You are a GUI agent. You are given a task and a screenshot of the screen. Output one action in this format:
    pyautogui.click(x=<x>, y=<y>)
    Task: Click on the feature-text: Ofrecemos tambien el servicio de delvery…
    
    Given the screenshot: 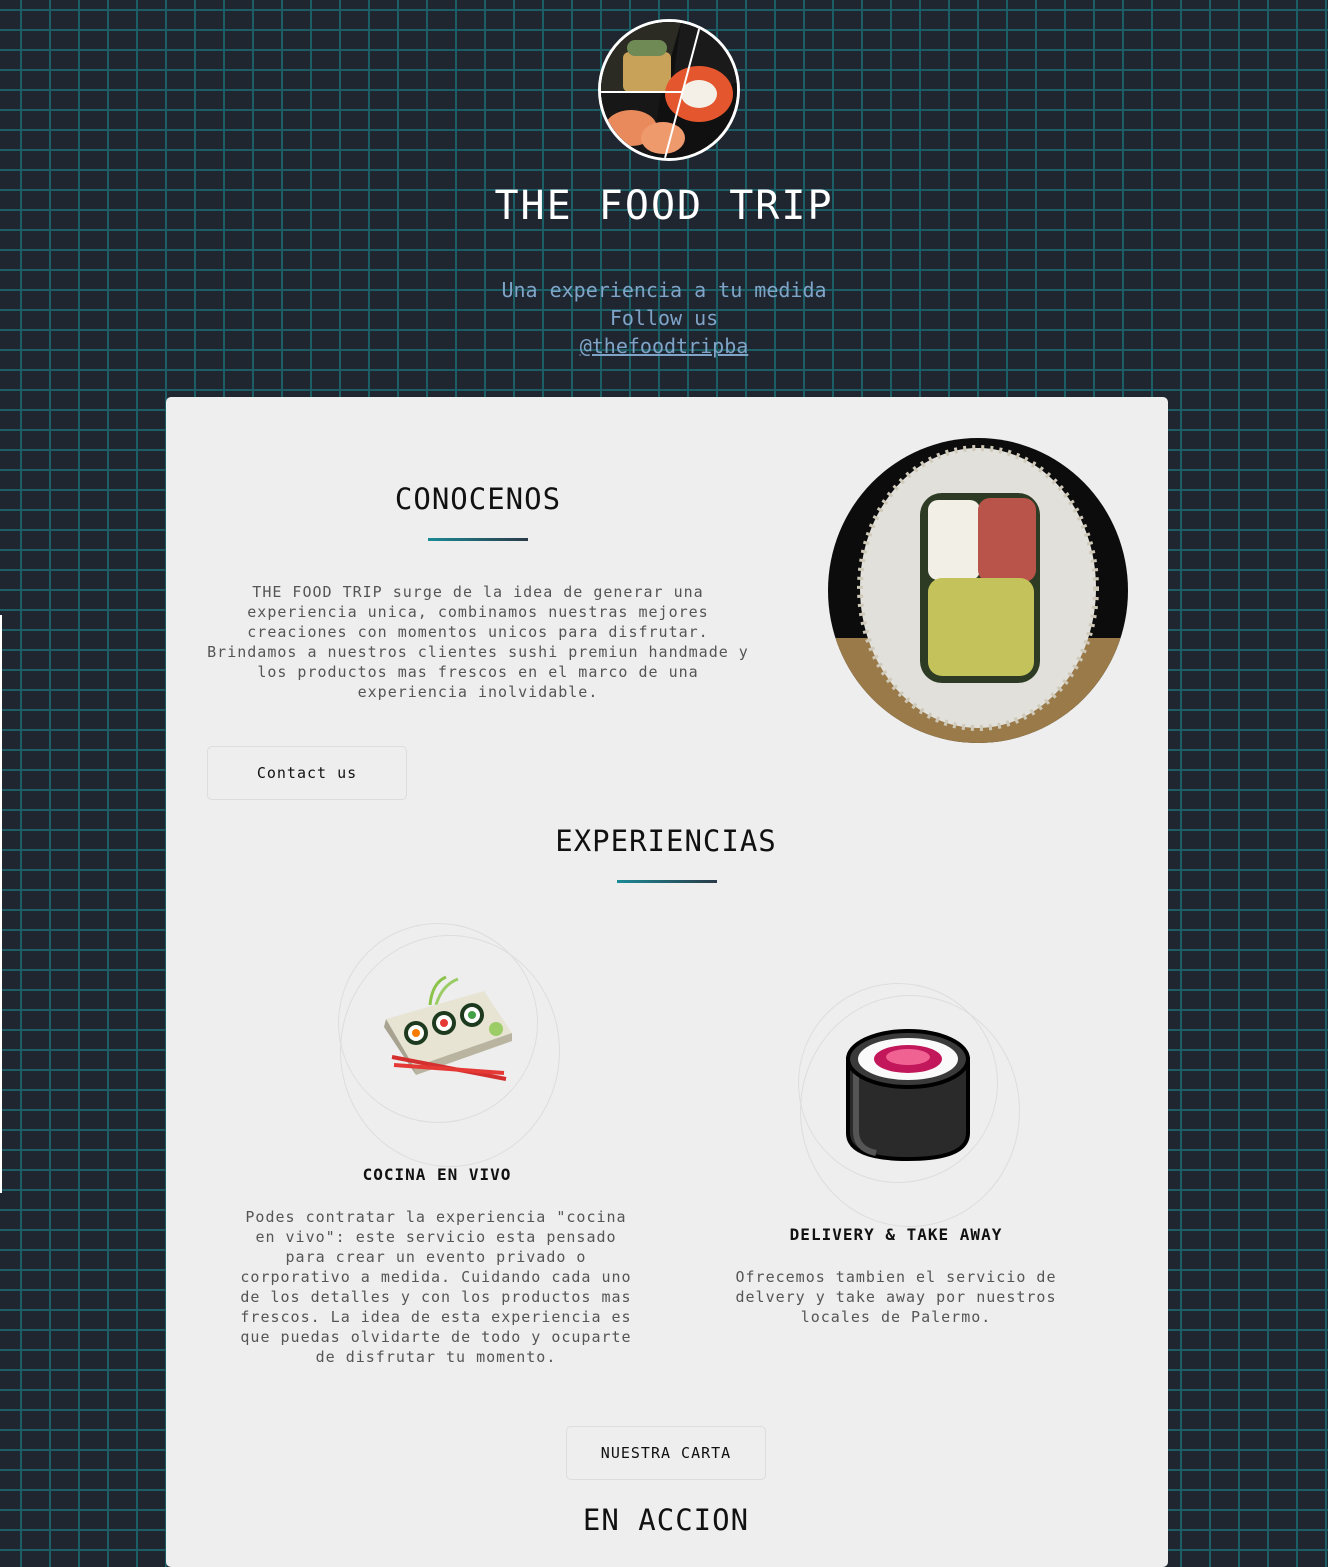 What is the action you would take?
    pyautogui.click(x=896, y=1297)
    